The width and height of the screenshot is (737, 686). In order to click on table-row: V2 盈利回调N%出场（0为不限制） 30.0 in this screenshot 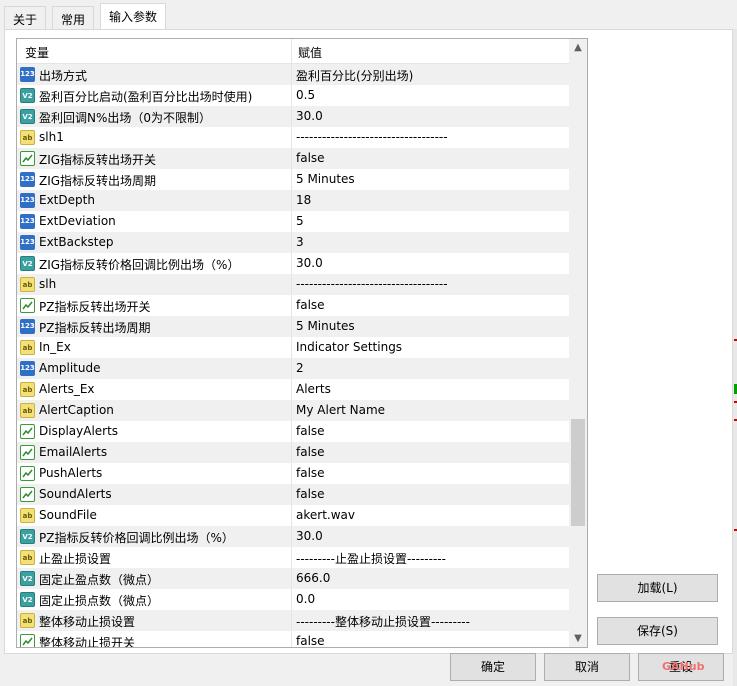, I will do `click(293, 116)`.